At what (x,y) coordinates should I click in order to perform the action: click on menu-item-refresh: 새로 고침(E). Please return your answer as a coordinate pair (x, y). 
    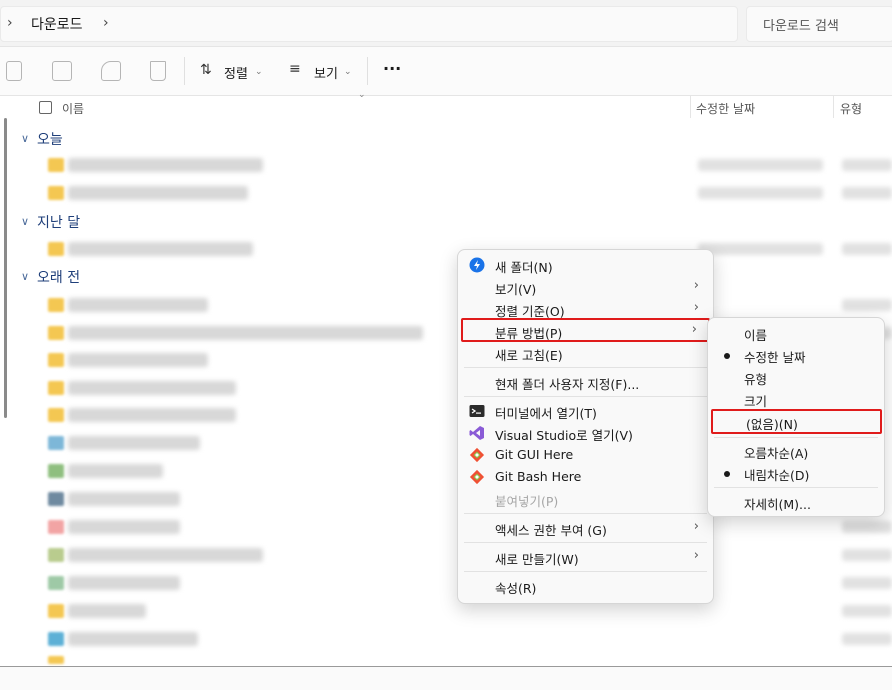
    Looking at the image, I should click on (585, 353).